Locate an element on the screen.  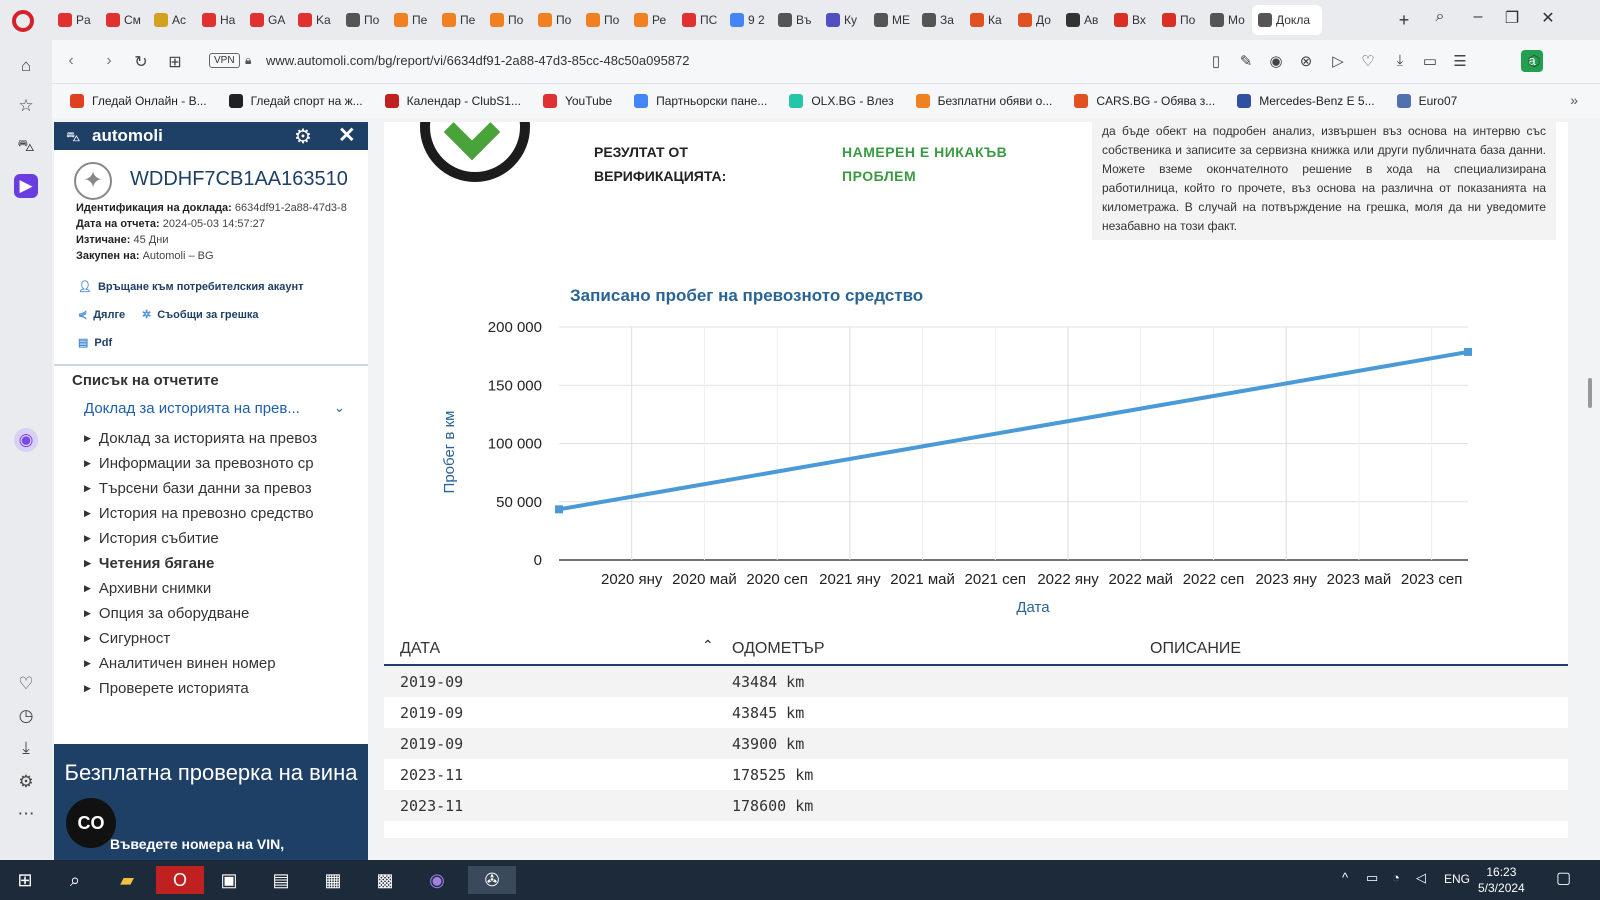
report-section-item: ▶ История събитие is located at coordinates (211, 542).